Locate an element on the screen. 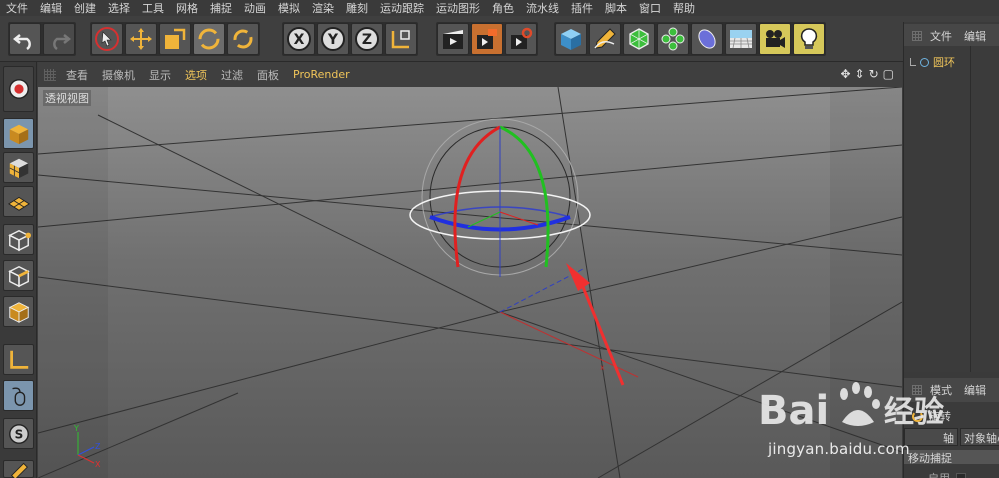 This screenshot has height=478, width=999. menu-window: 窗口 is located at coordinates (650, 8).